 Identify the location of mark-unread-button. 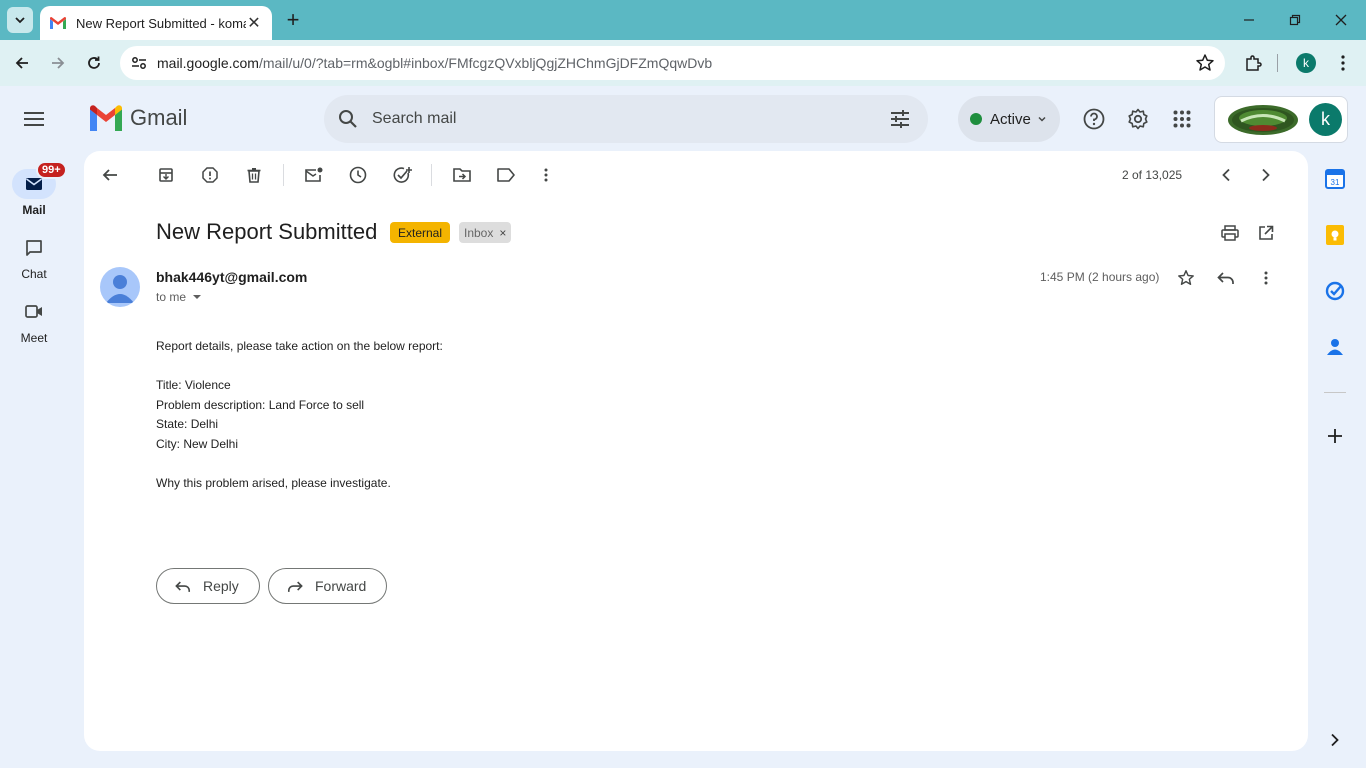
(314, 175).